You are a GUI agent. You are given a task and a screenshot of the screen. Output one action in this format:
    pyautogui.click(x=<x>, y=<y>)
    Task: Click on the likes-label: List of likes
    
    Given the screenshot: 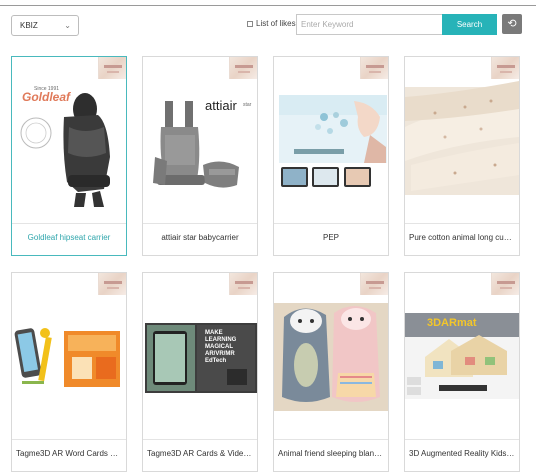 What is the action you would take?
    pyautogui.click(x=276, y=23)
    